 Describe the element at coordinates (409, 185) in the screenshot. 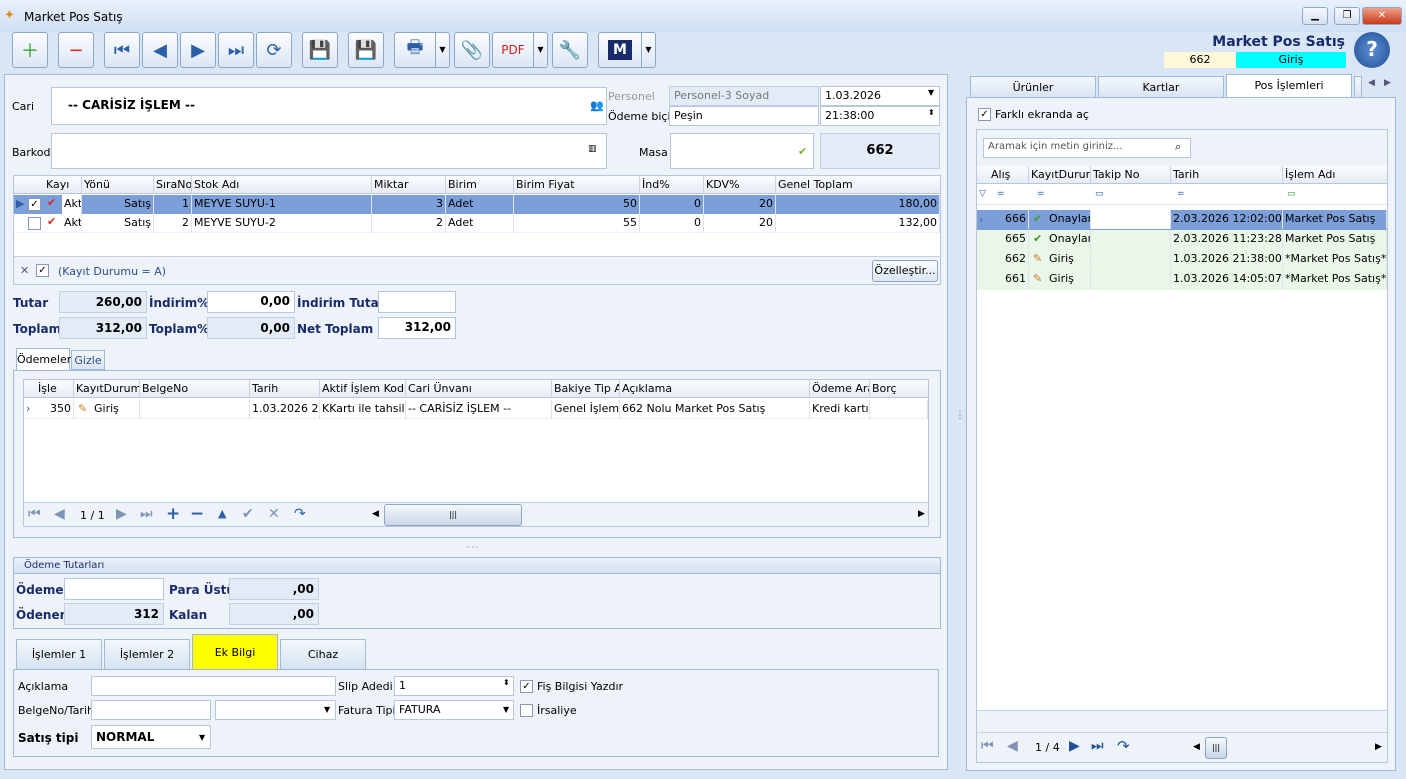

I see `col-miktar: Miktar` at that location.